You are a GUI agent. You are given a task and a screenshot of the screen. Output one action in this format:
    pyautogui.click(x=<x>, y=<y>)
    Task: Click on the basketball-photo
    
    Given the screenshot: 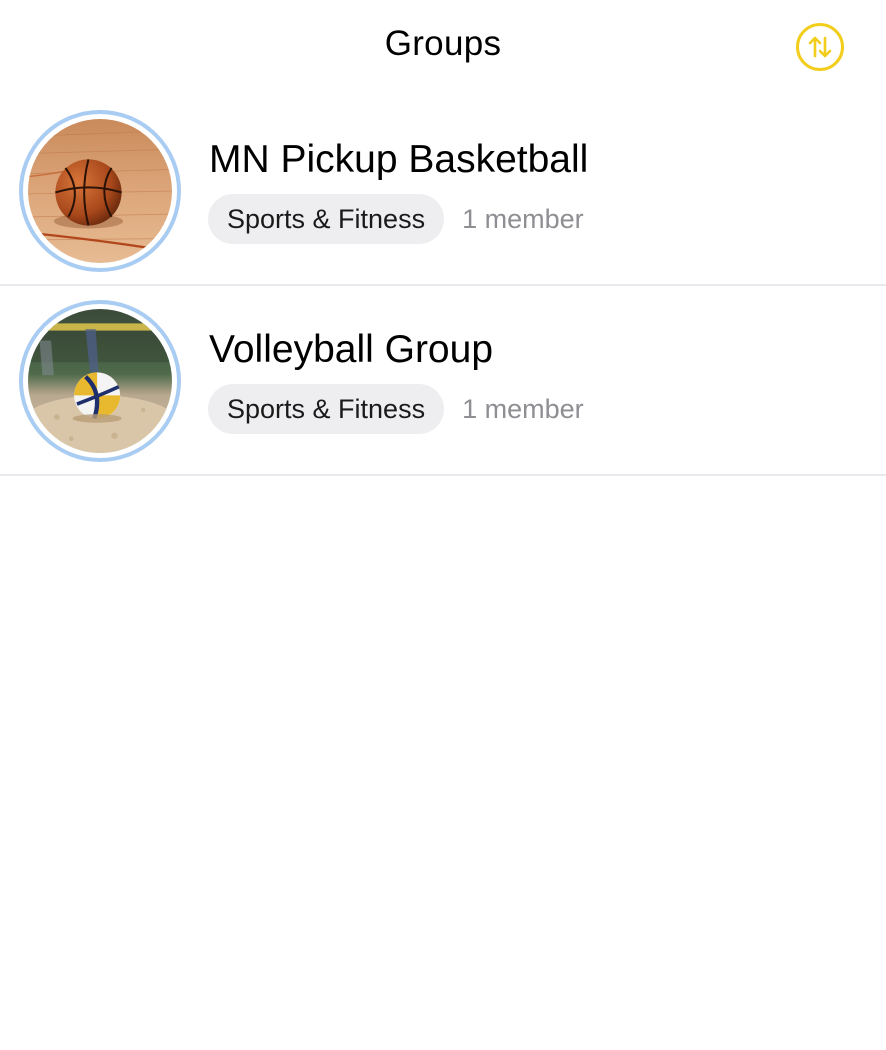 What is the action you would take?
    pyautogui.click(x=100, y=191)
    